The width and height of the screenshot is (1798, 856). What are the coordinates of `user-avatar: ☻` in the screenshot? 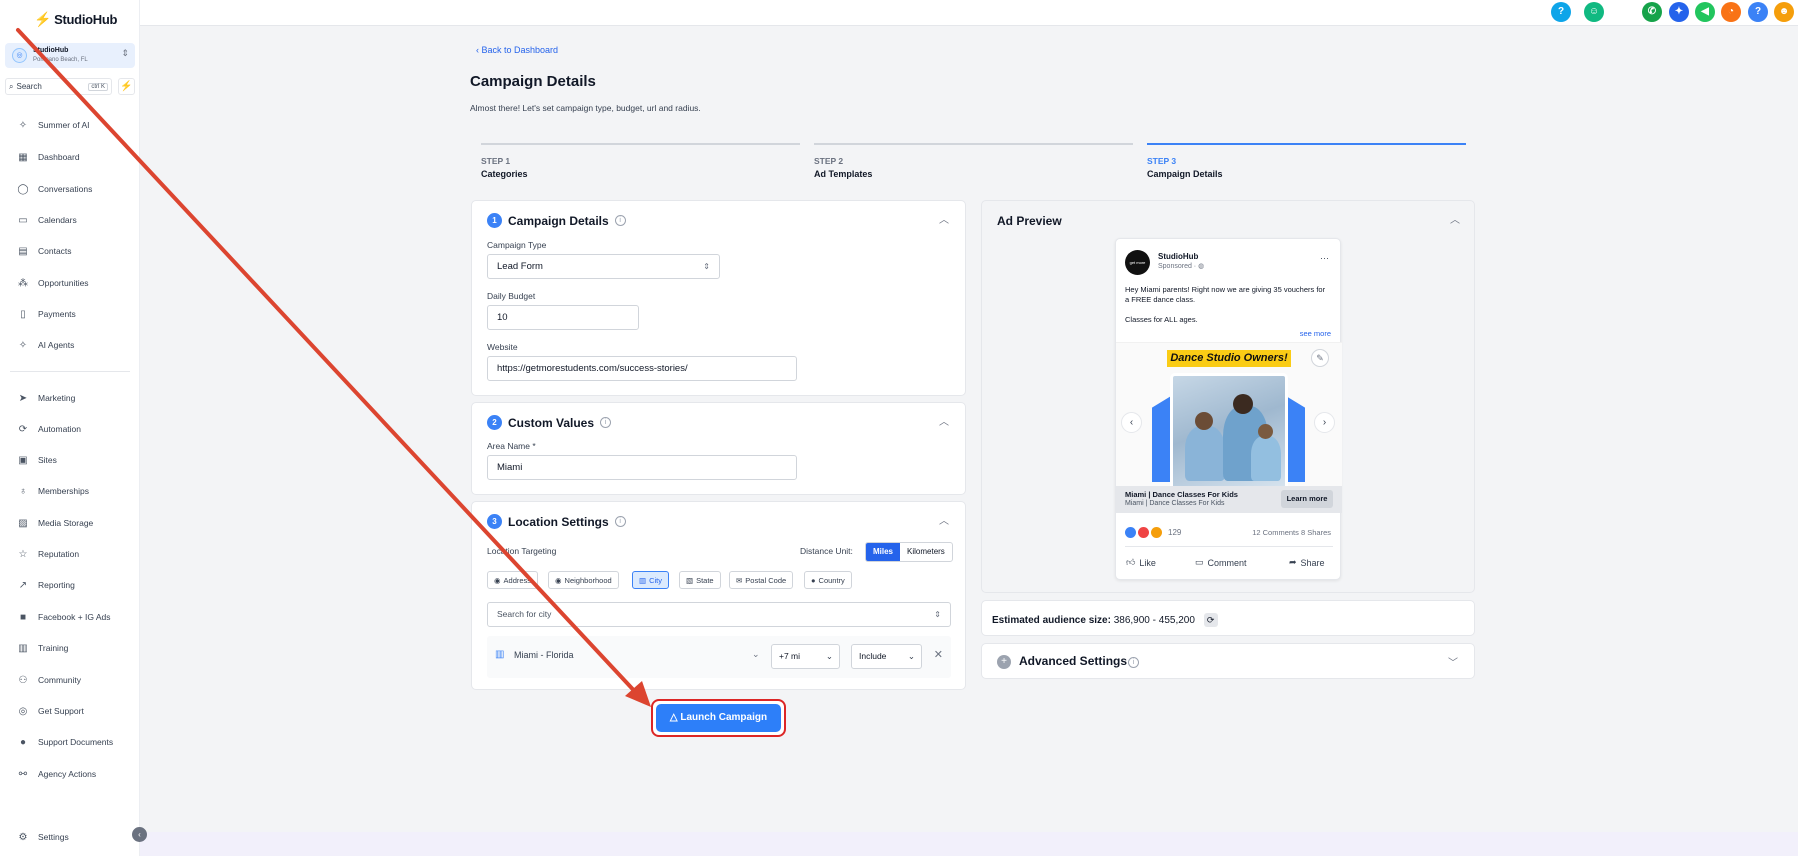 It's located at (1784, 12).